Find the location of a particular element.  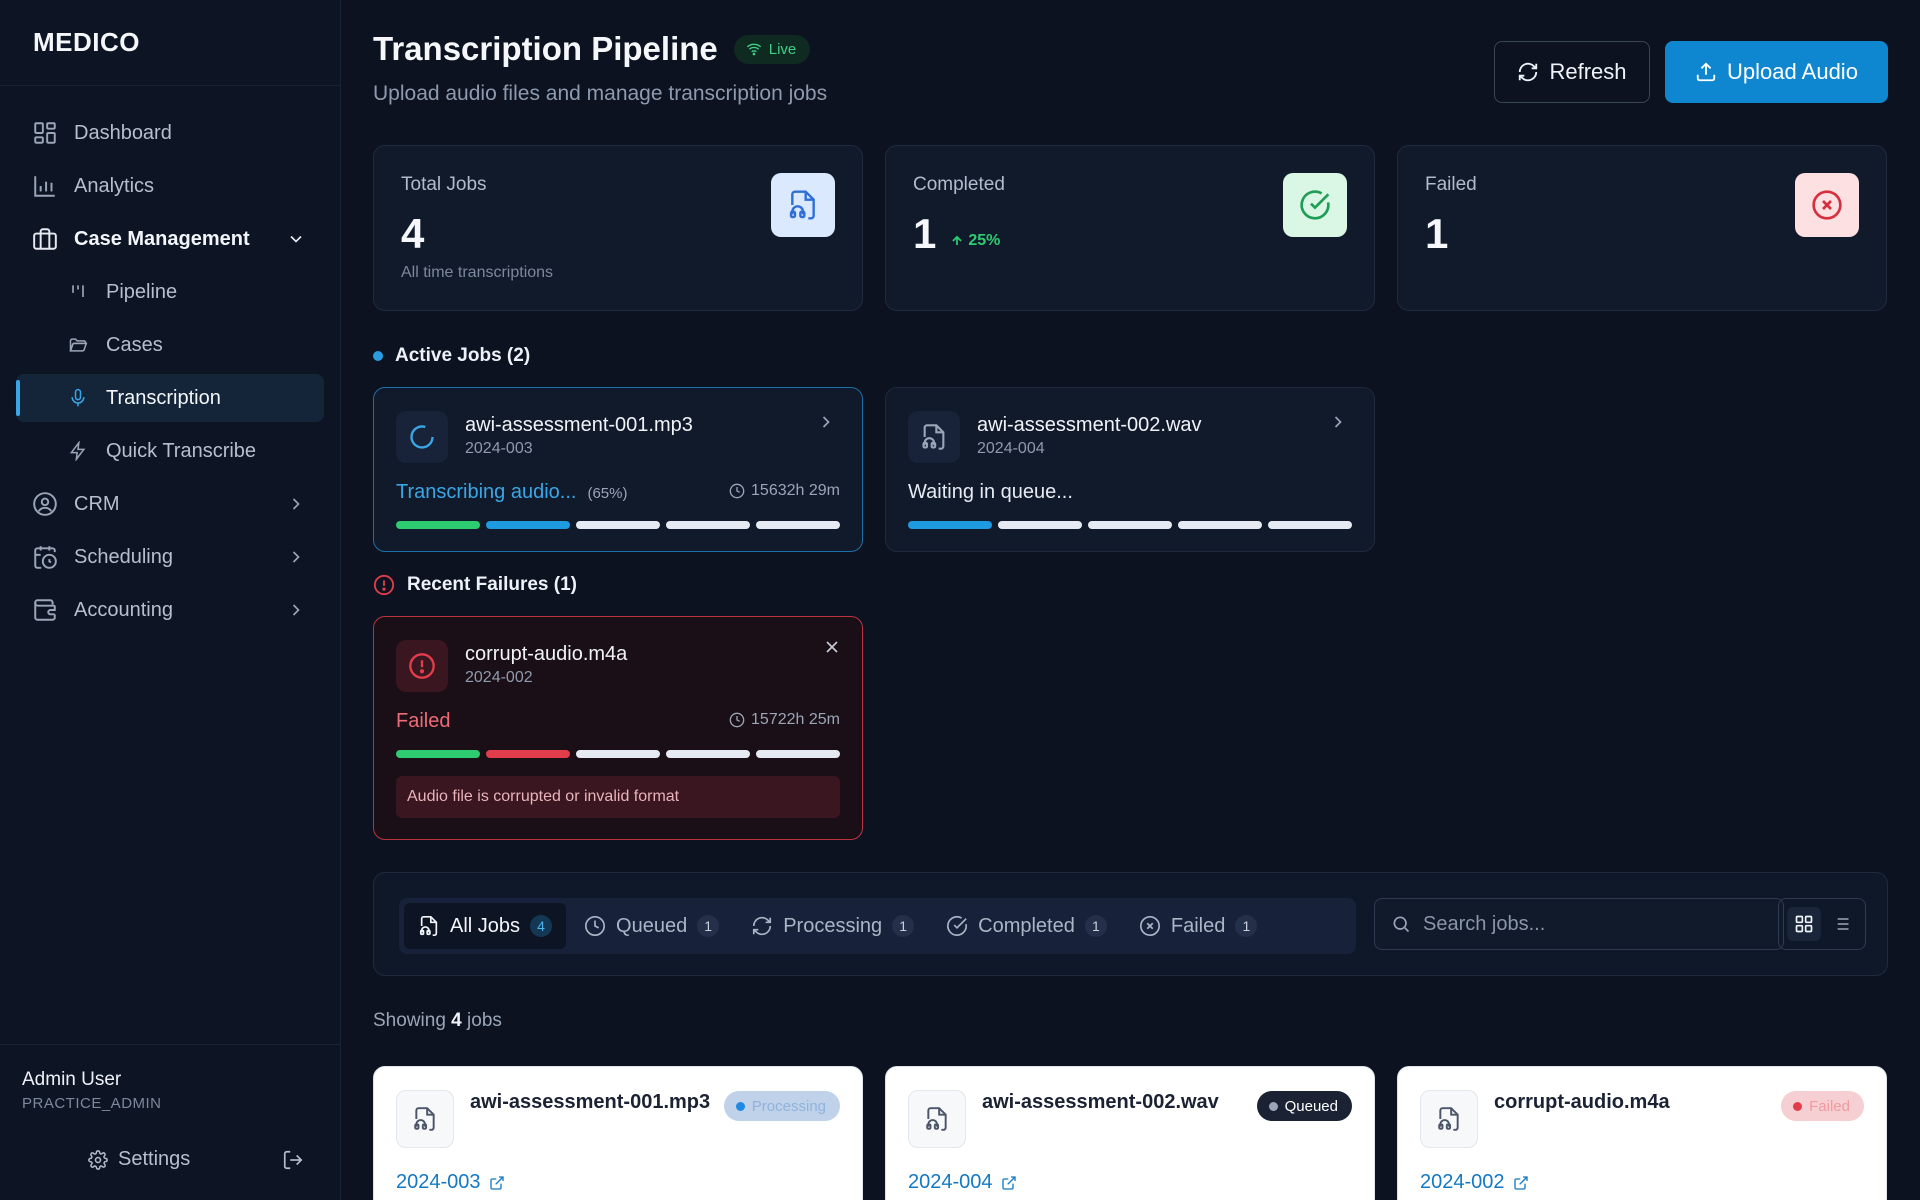

case-link: 2024-004 is located at coordinates (962, 1182).